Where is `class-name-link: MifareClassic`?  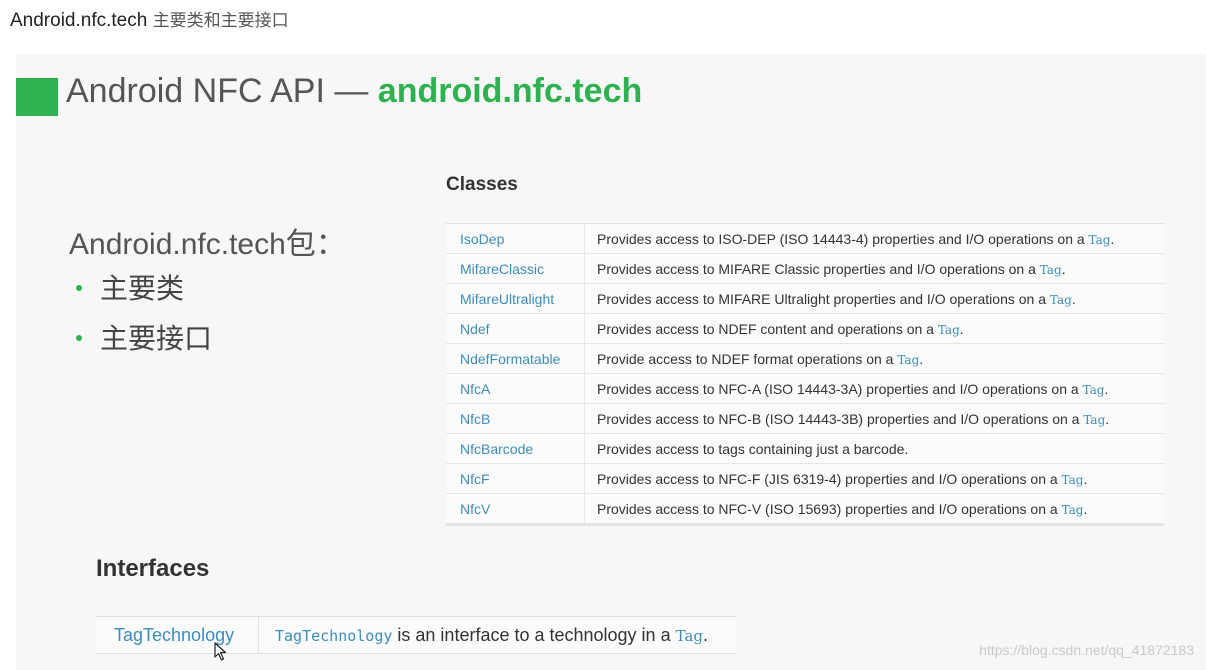
class-name-link: MifareClassic is located at coordinates (515, 268).